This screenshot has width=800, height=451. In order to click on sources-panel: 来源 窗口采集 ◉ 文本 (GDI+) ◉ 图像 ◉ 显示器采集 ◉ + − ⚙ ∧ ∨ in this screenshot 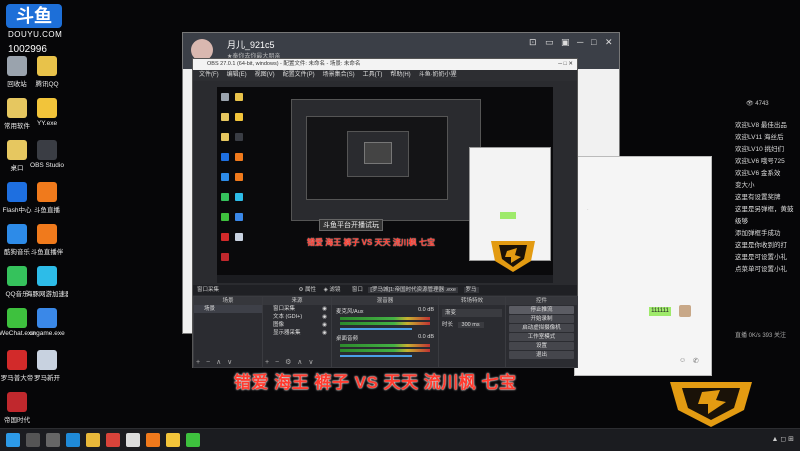, I will do `click(297, 332)`.